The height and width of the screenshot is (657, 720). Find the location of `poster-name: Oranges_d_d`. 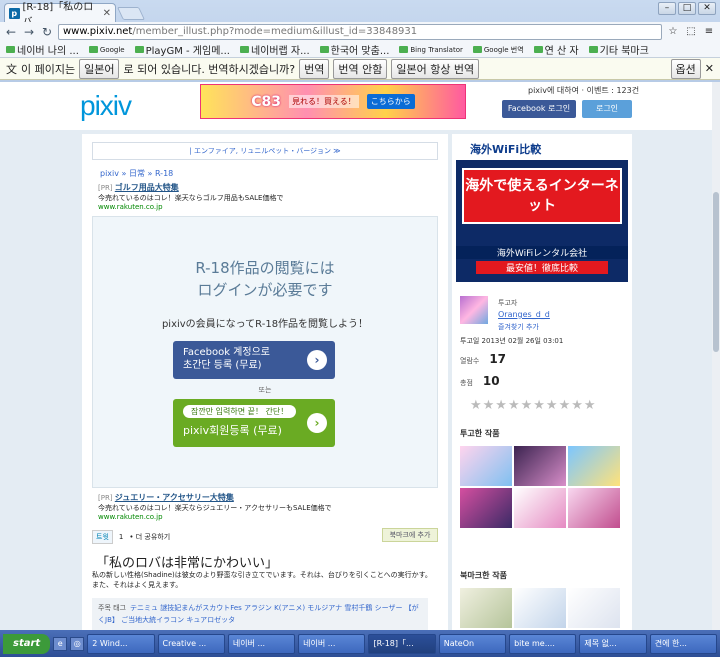

poster-name: Oranges_d_d is located at coordinates (524, 314).